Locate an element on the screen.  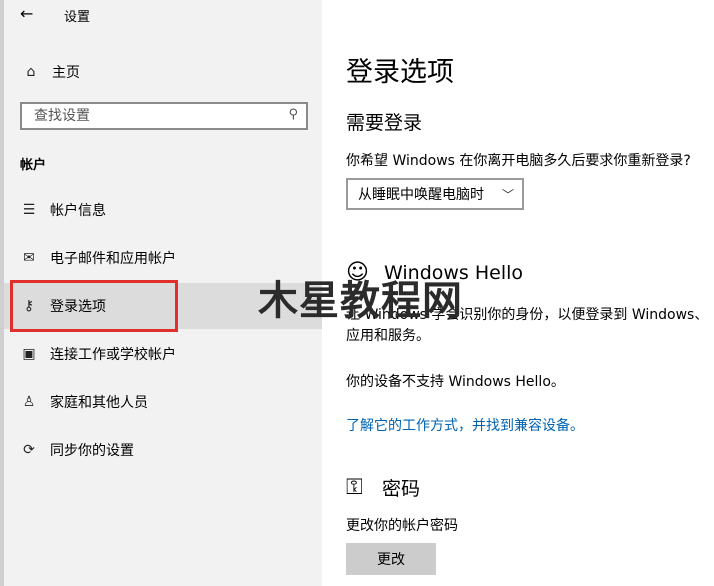
selection-highlight-box is located at coordinates (94, 306).